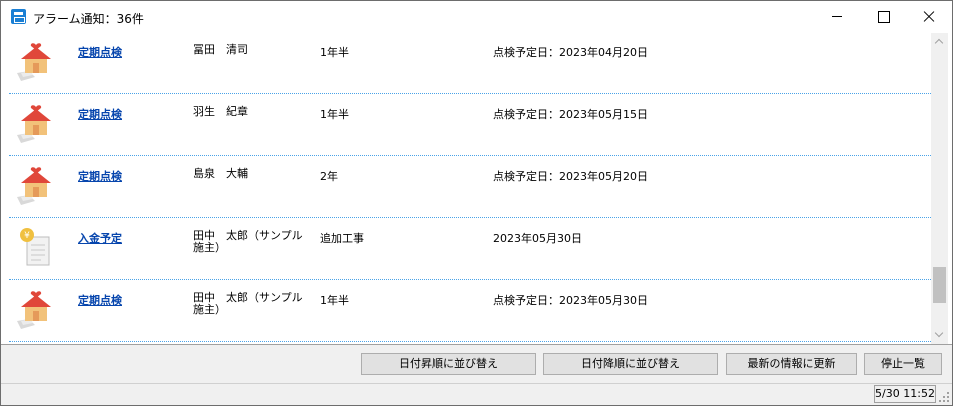 The height and width of the screenshot is (406, 953). What do you see at coordinates (476, 383) in the screenshot?
I see `status-bar` at bounding box center [476, 383].